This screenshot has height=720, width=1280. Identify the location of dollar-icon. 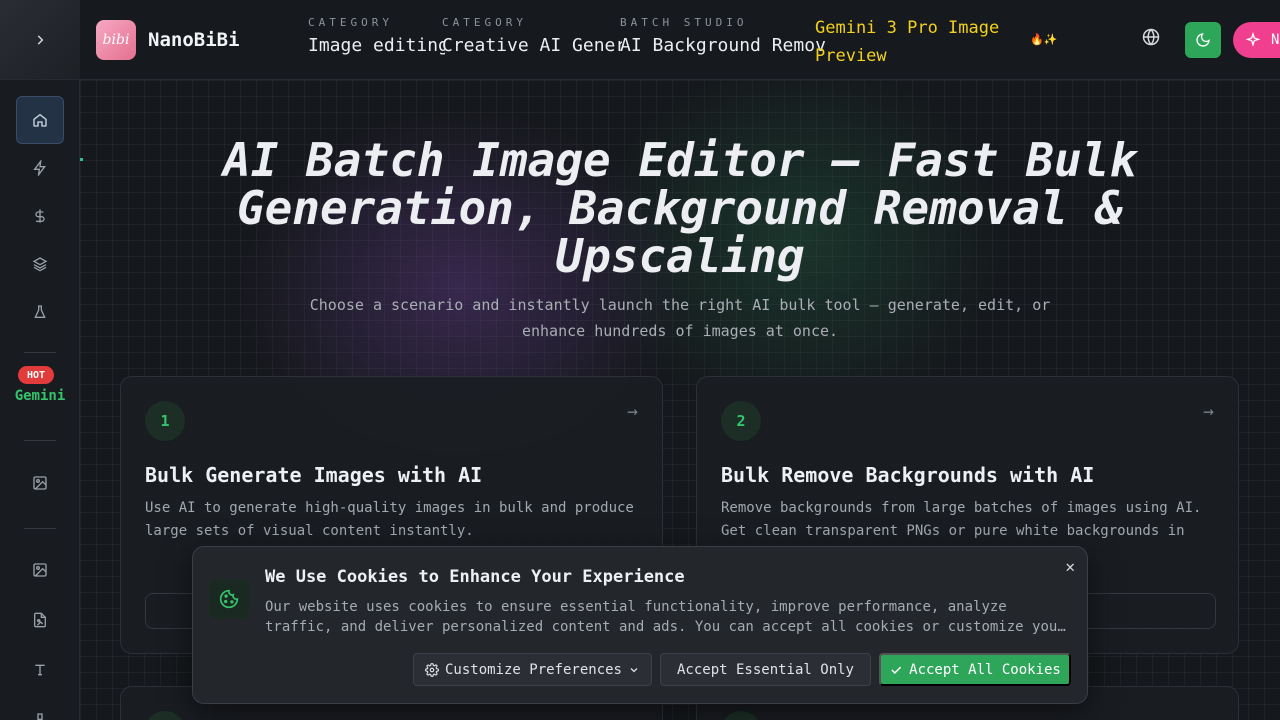
(40, 216).